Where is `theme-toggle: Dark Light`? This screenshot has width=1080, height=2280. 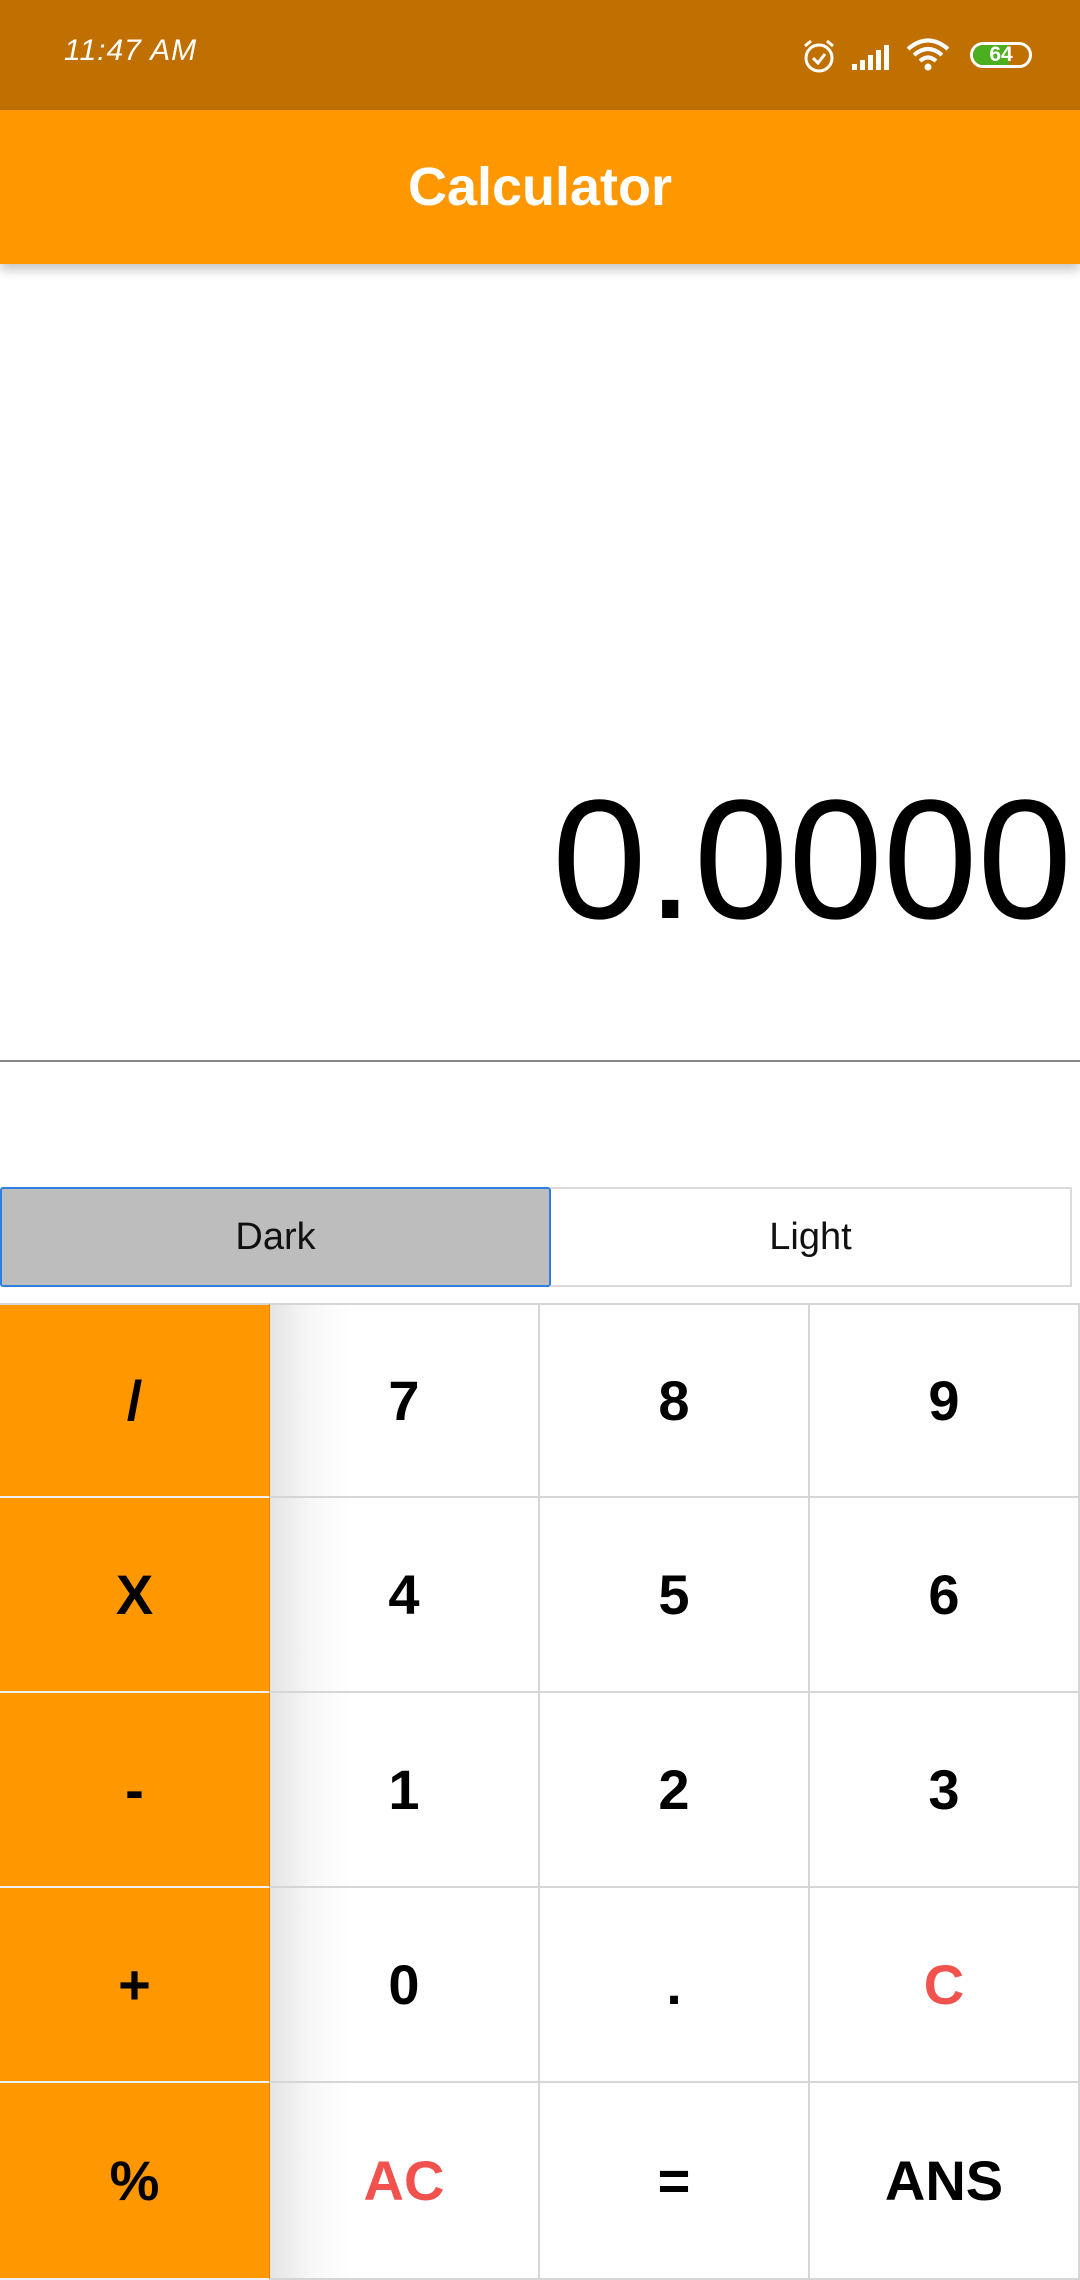
theme-toggle: Dark Light is located at coordinates (536, 1237).